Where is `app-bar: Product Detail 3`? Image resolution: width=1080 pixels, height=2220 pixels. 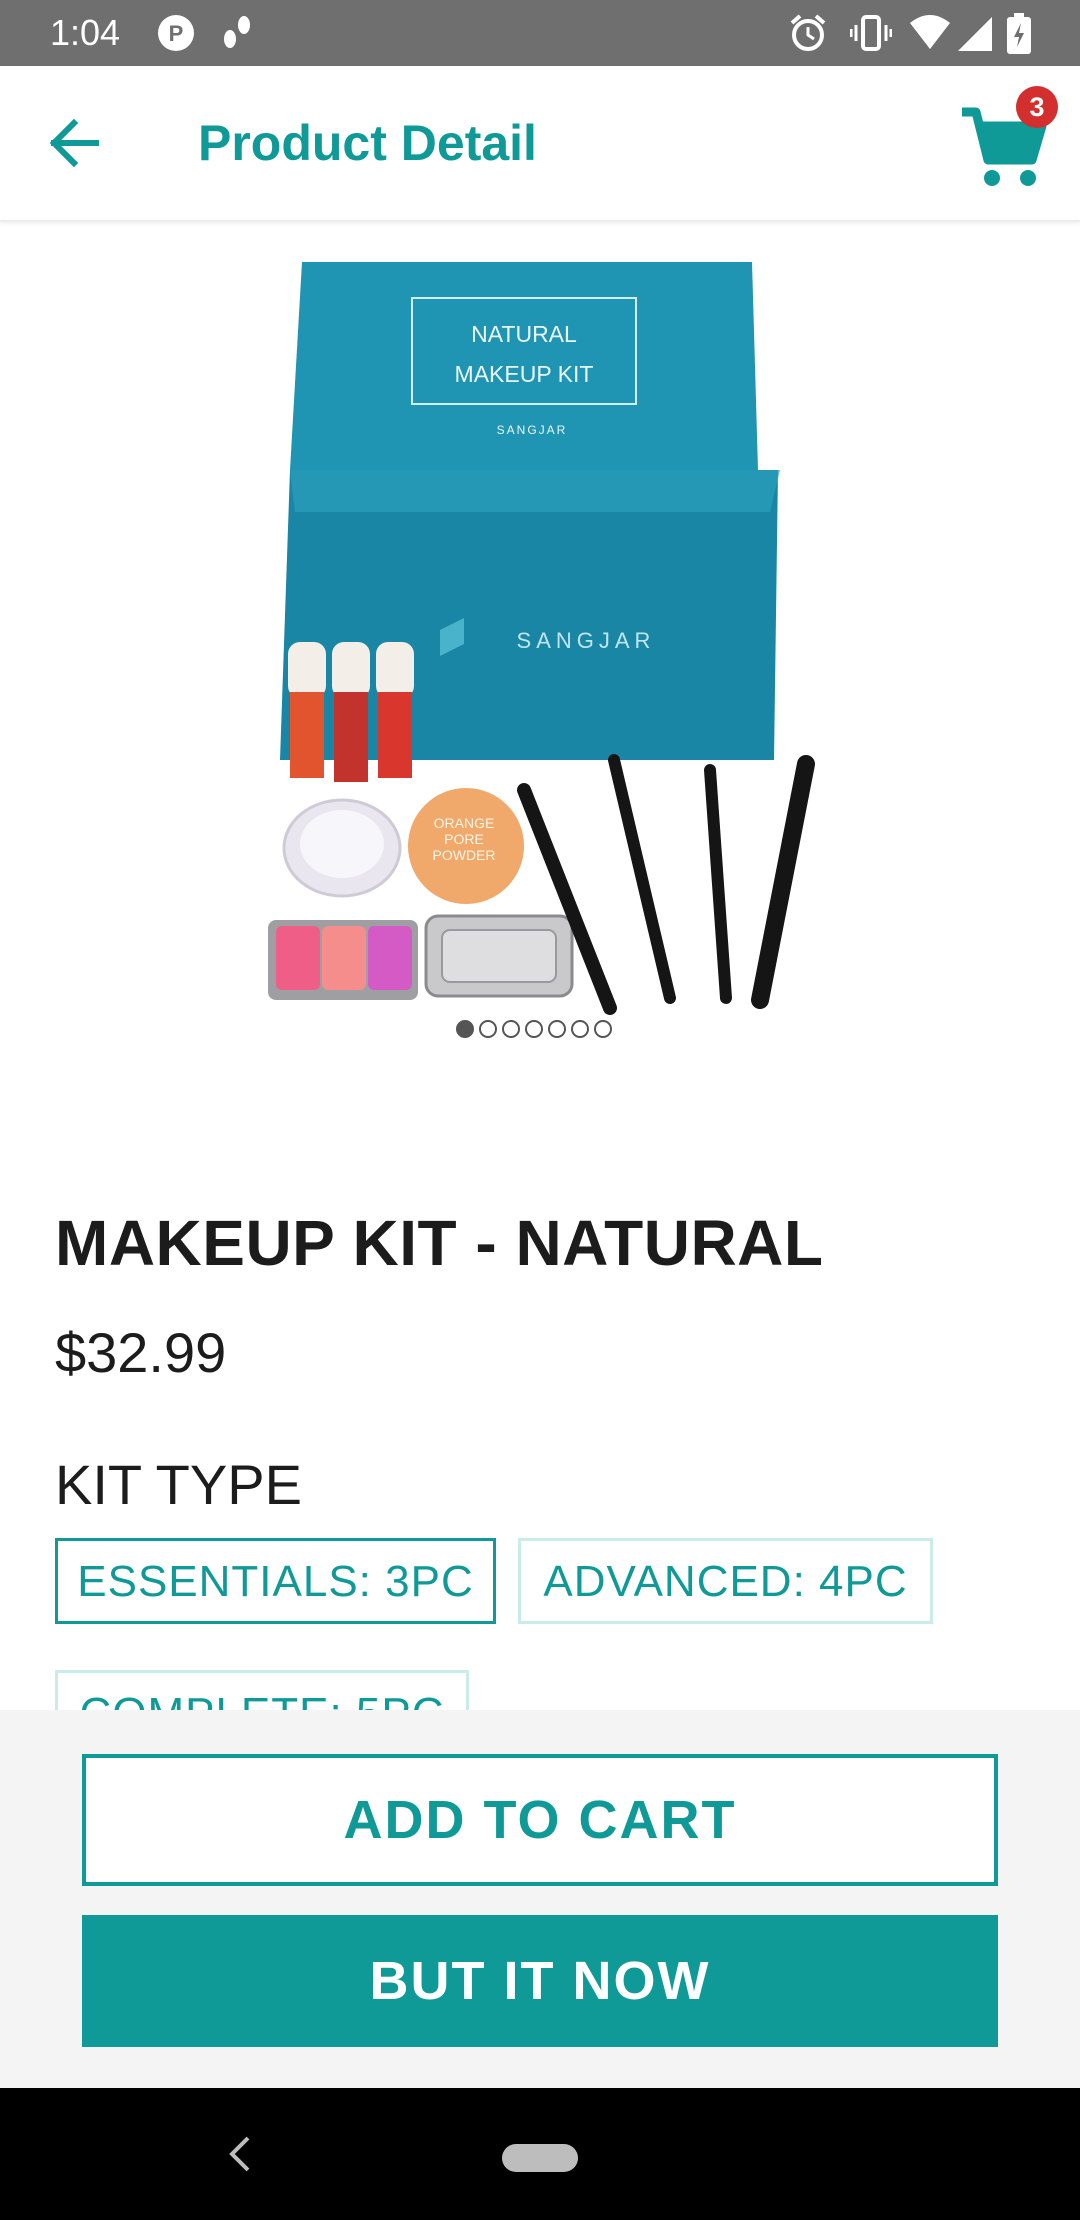
app-bar: Product Detail 3 is located at coordinates (540, 144).